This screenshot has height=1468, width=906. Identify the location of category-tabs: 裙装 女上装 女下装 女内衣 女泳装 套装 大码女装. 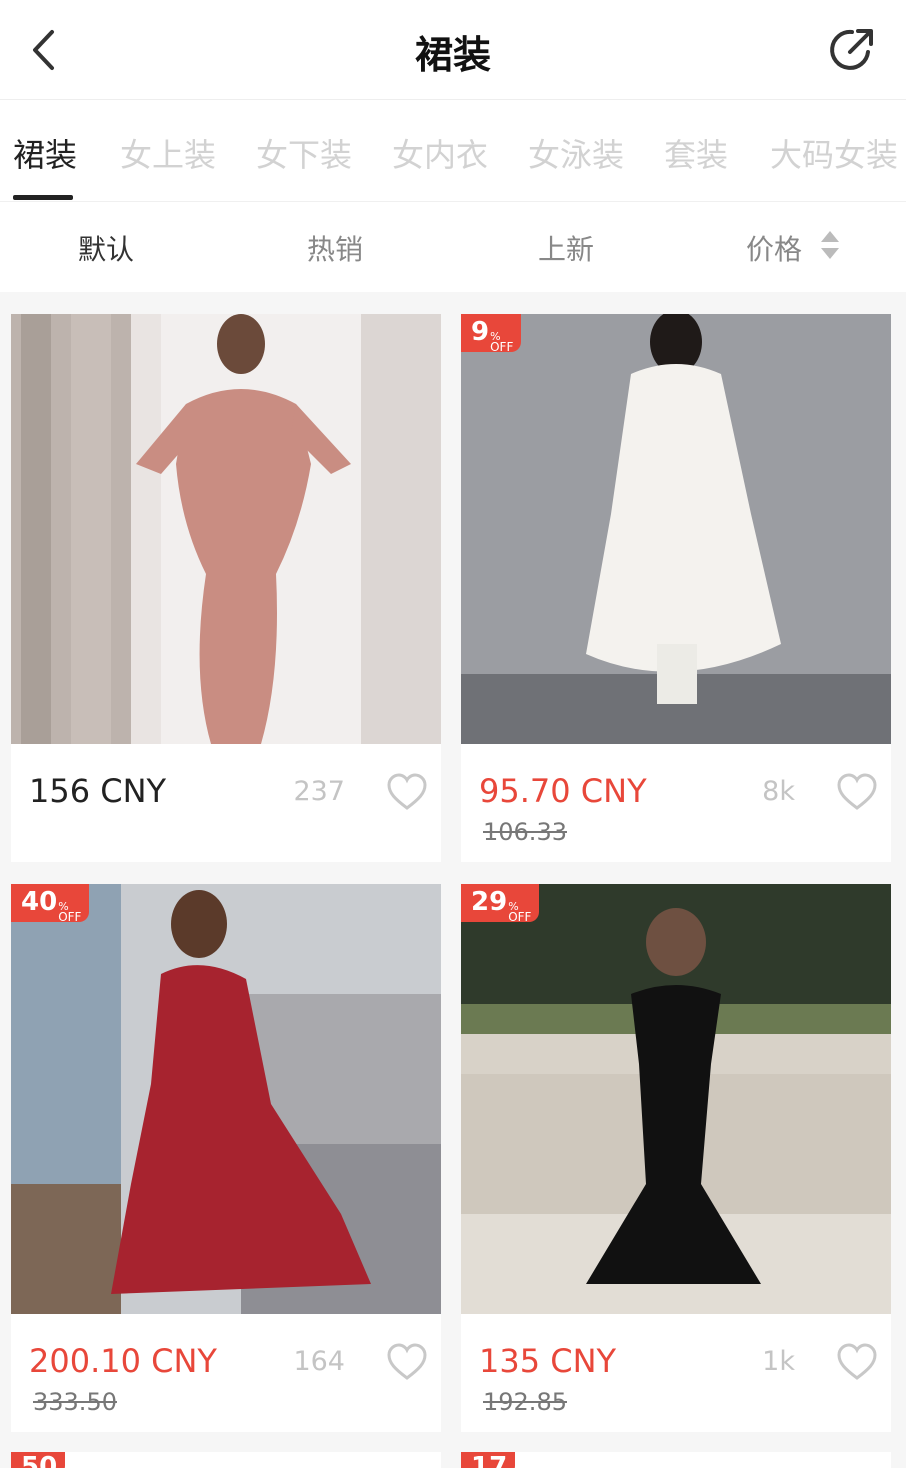
(453, 151).